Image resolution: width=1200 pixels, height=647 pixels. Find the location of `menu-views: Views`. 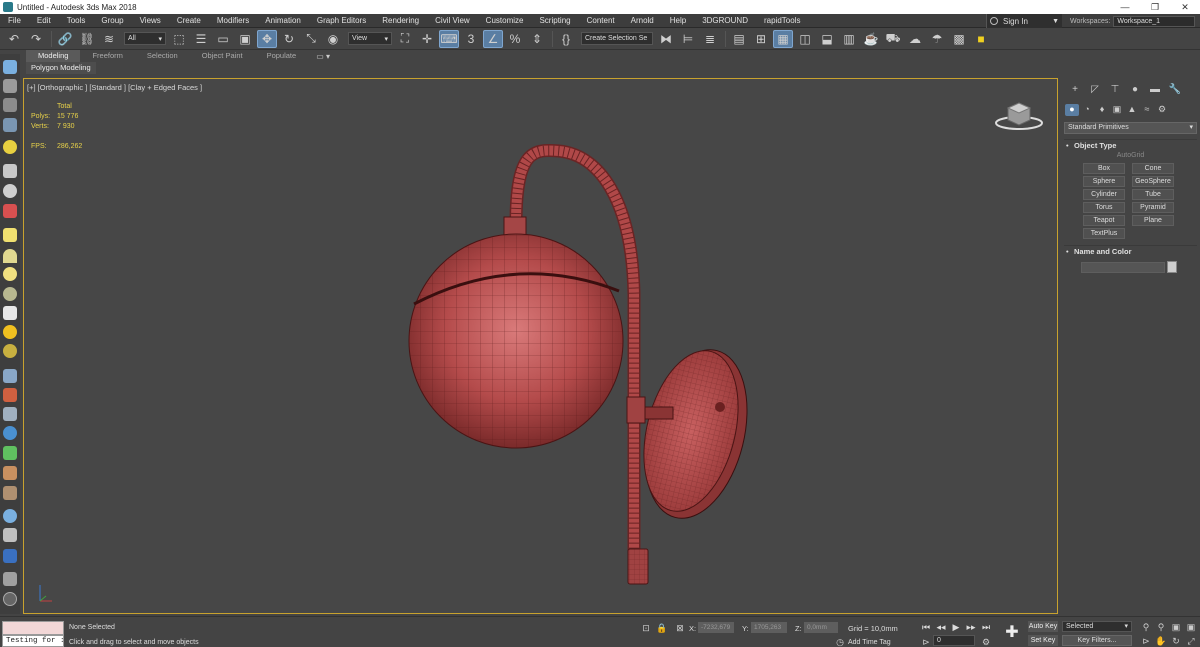

menu-views: Views is located at coordinates (150, 20).